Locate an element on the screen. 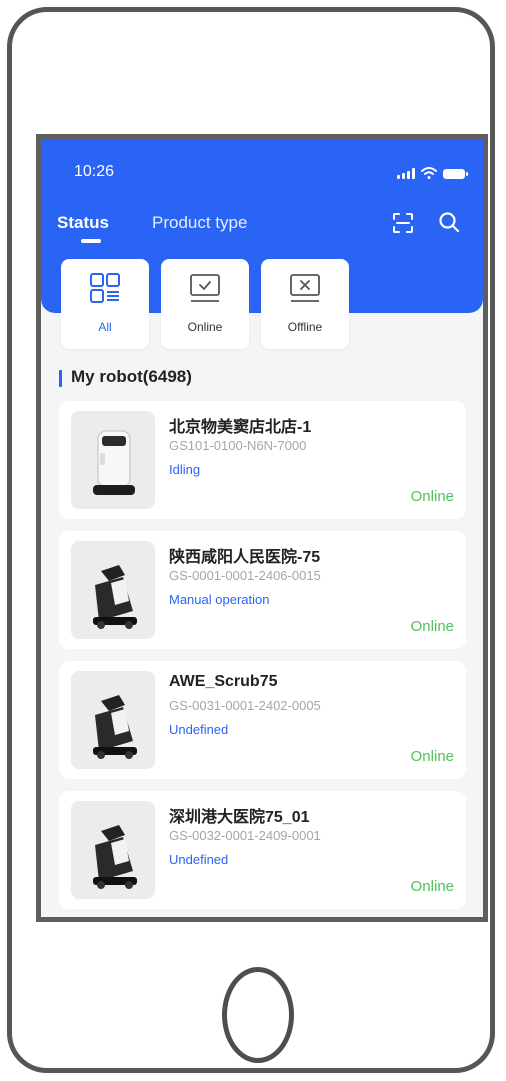 The height and width of the screenshot is (1081, 506). filter-online-label: Online is located at coordinates (205, 327).